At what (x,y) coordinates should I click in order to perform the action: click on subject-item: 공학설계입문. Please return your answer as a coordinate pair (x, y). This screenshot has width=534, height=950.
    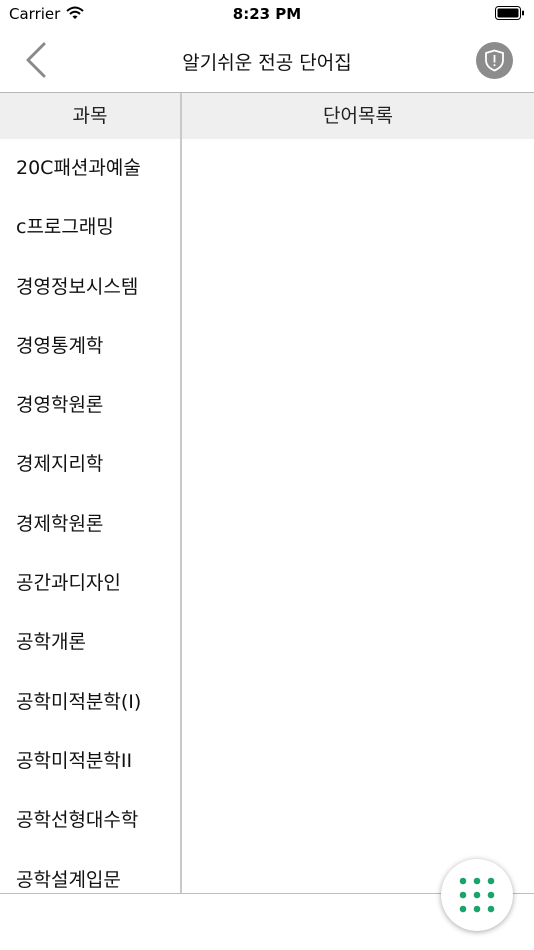
    Looking at the image, I should click on (90, 872).